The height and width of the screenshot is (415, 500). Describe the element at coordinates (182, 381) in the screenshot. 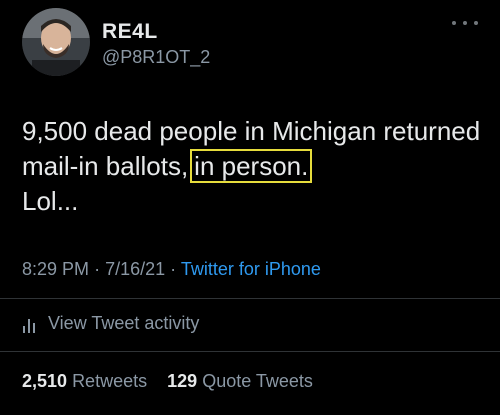

I see `quote-tweets-count: 129` at that location.